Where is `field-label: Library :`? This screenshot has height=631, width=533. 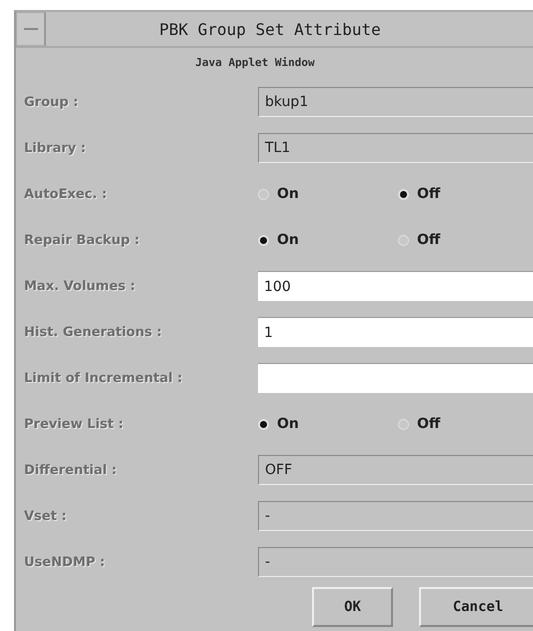 field-label: Library : is located at coordinates (55, 148).